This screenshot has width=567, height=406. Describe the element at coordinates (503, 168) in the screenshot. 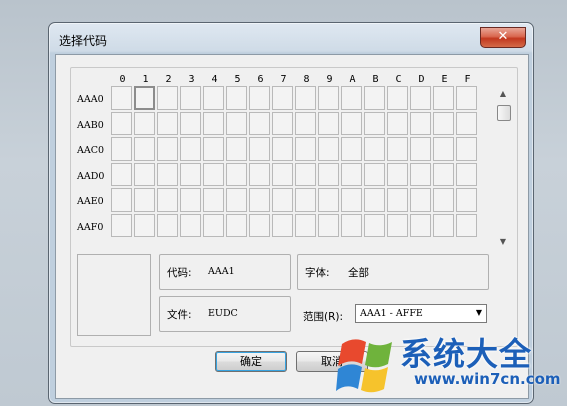

I see `vertical-scrollbar: ▲ ▼` at that location.